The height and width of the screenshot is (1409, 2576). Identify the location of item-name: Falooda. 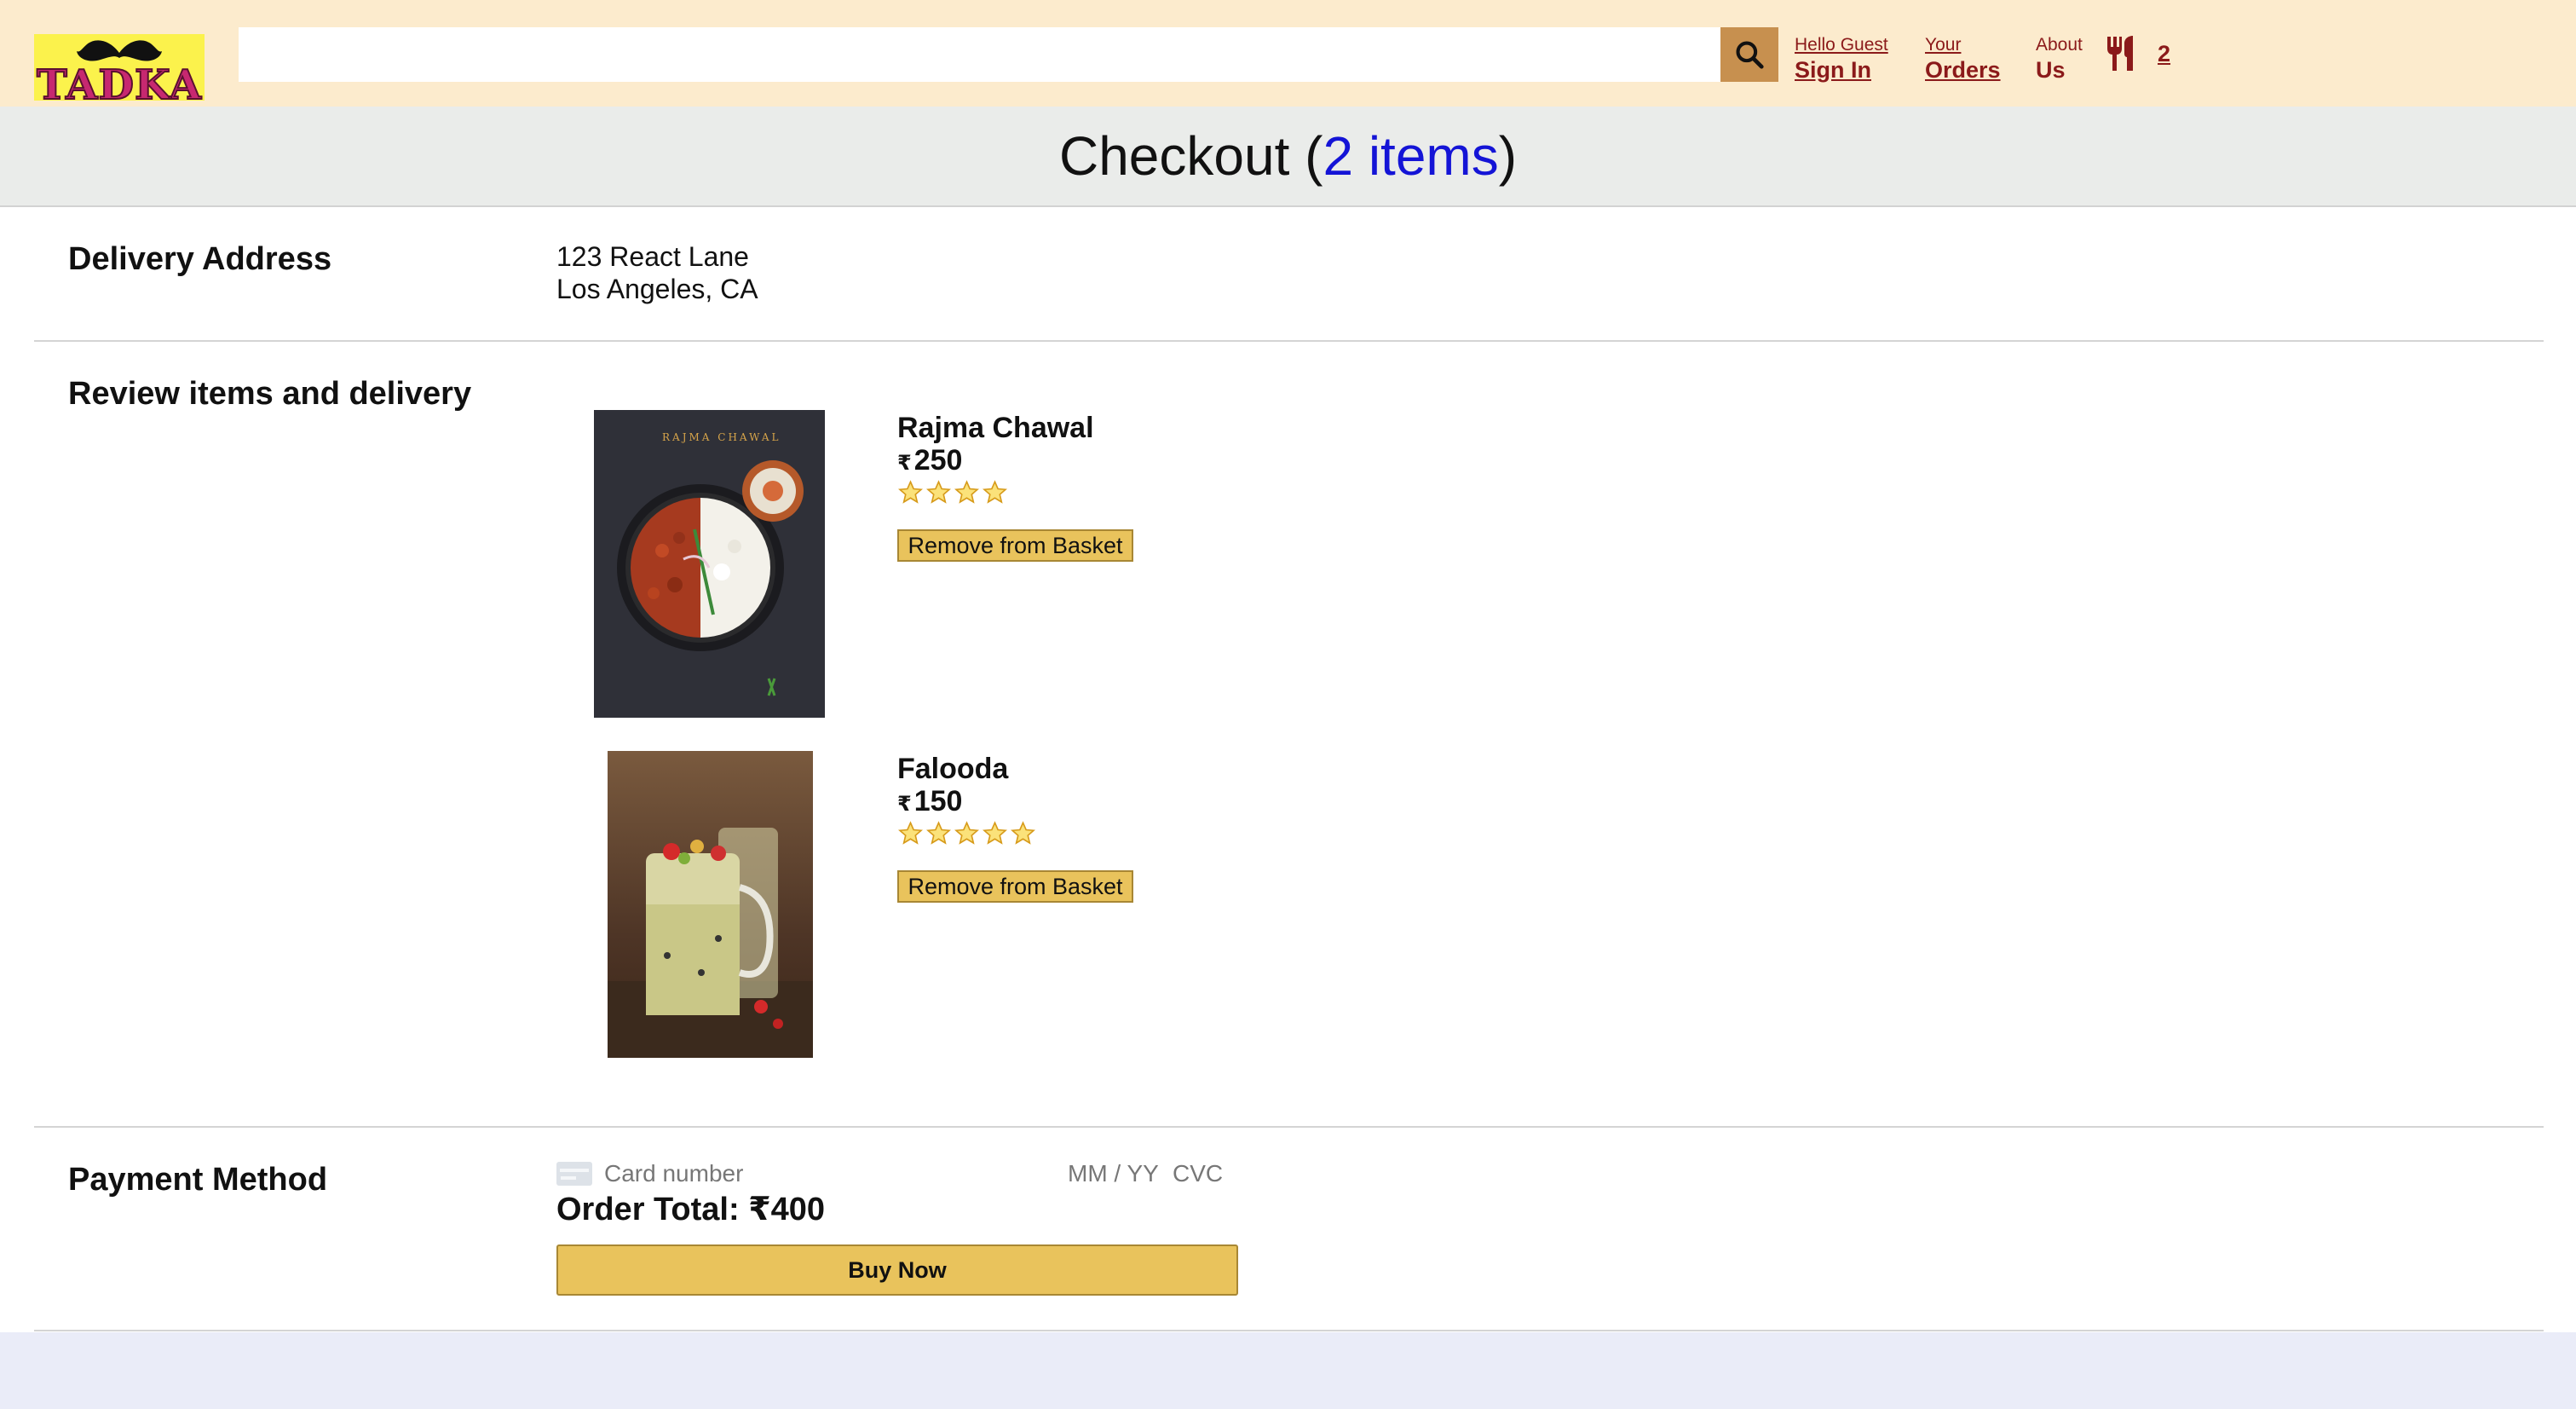
(953, 769).